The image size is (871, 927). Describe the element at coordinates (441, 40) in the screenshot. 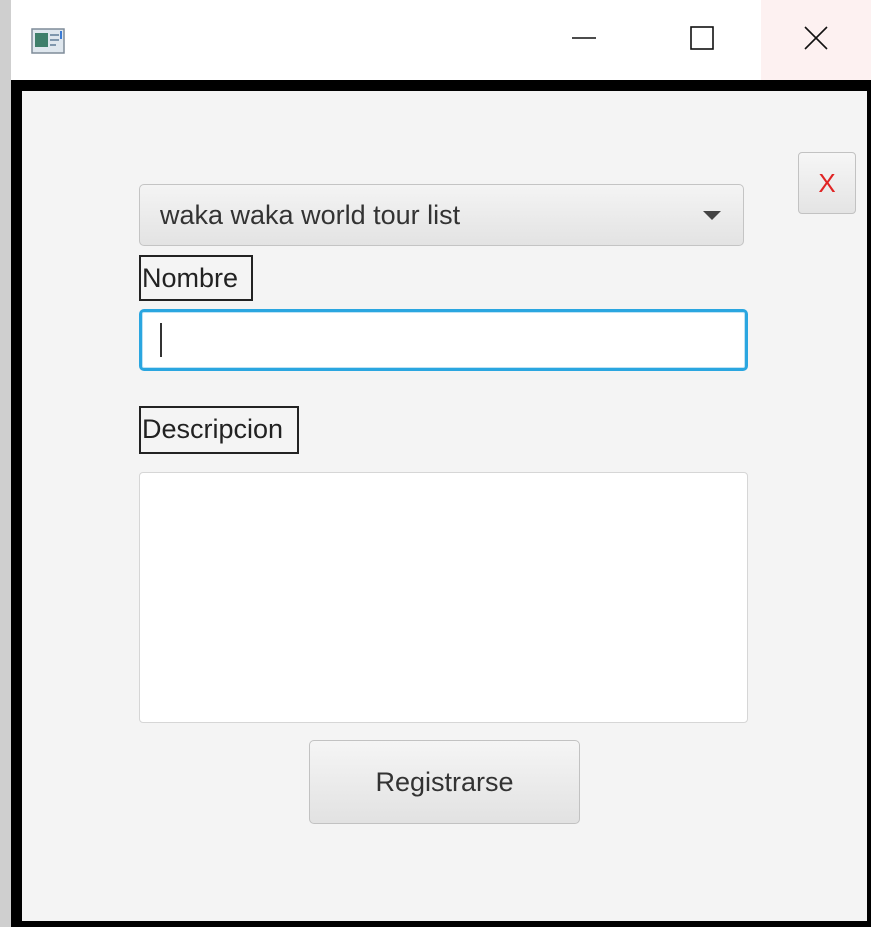

I see `title-bar` at that location.